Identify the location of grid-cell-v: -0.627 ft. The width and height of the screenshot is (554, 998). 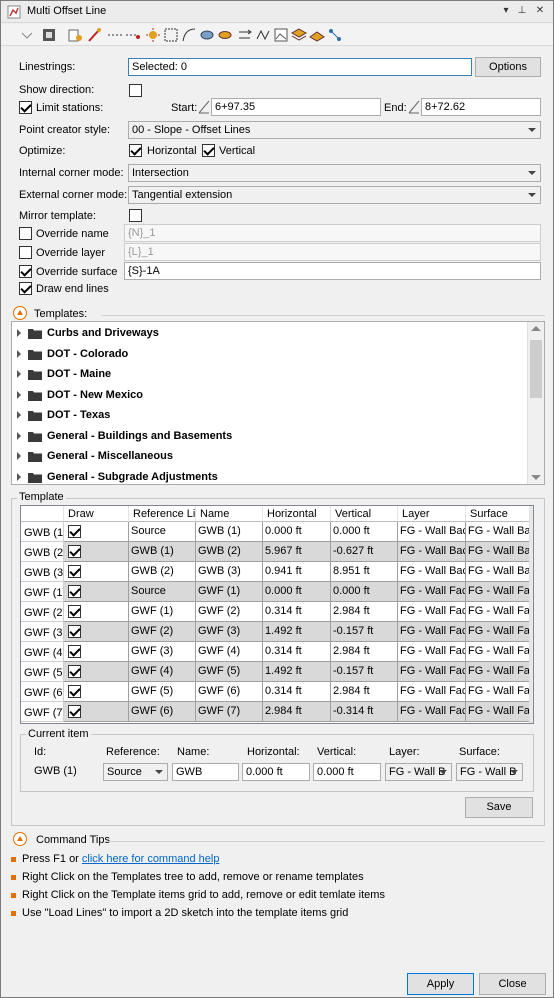
(364, 552).